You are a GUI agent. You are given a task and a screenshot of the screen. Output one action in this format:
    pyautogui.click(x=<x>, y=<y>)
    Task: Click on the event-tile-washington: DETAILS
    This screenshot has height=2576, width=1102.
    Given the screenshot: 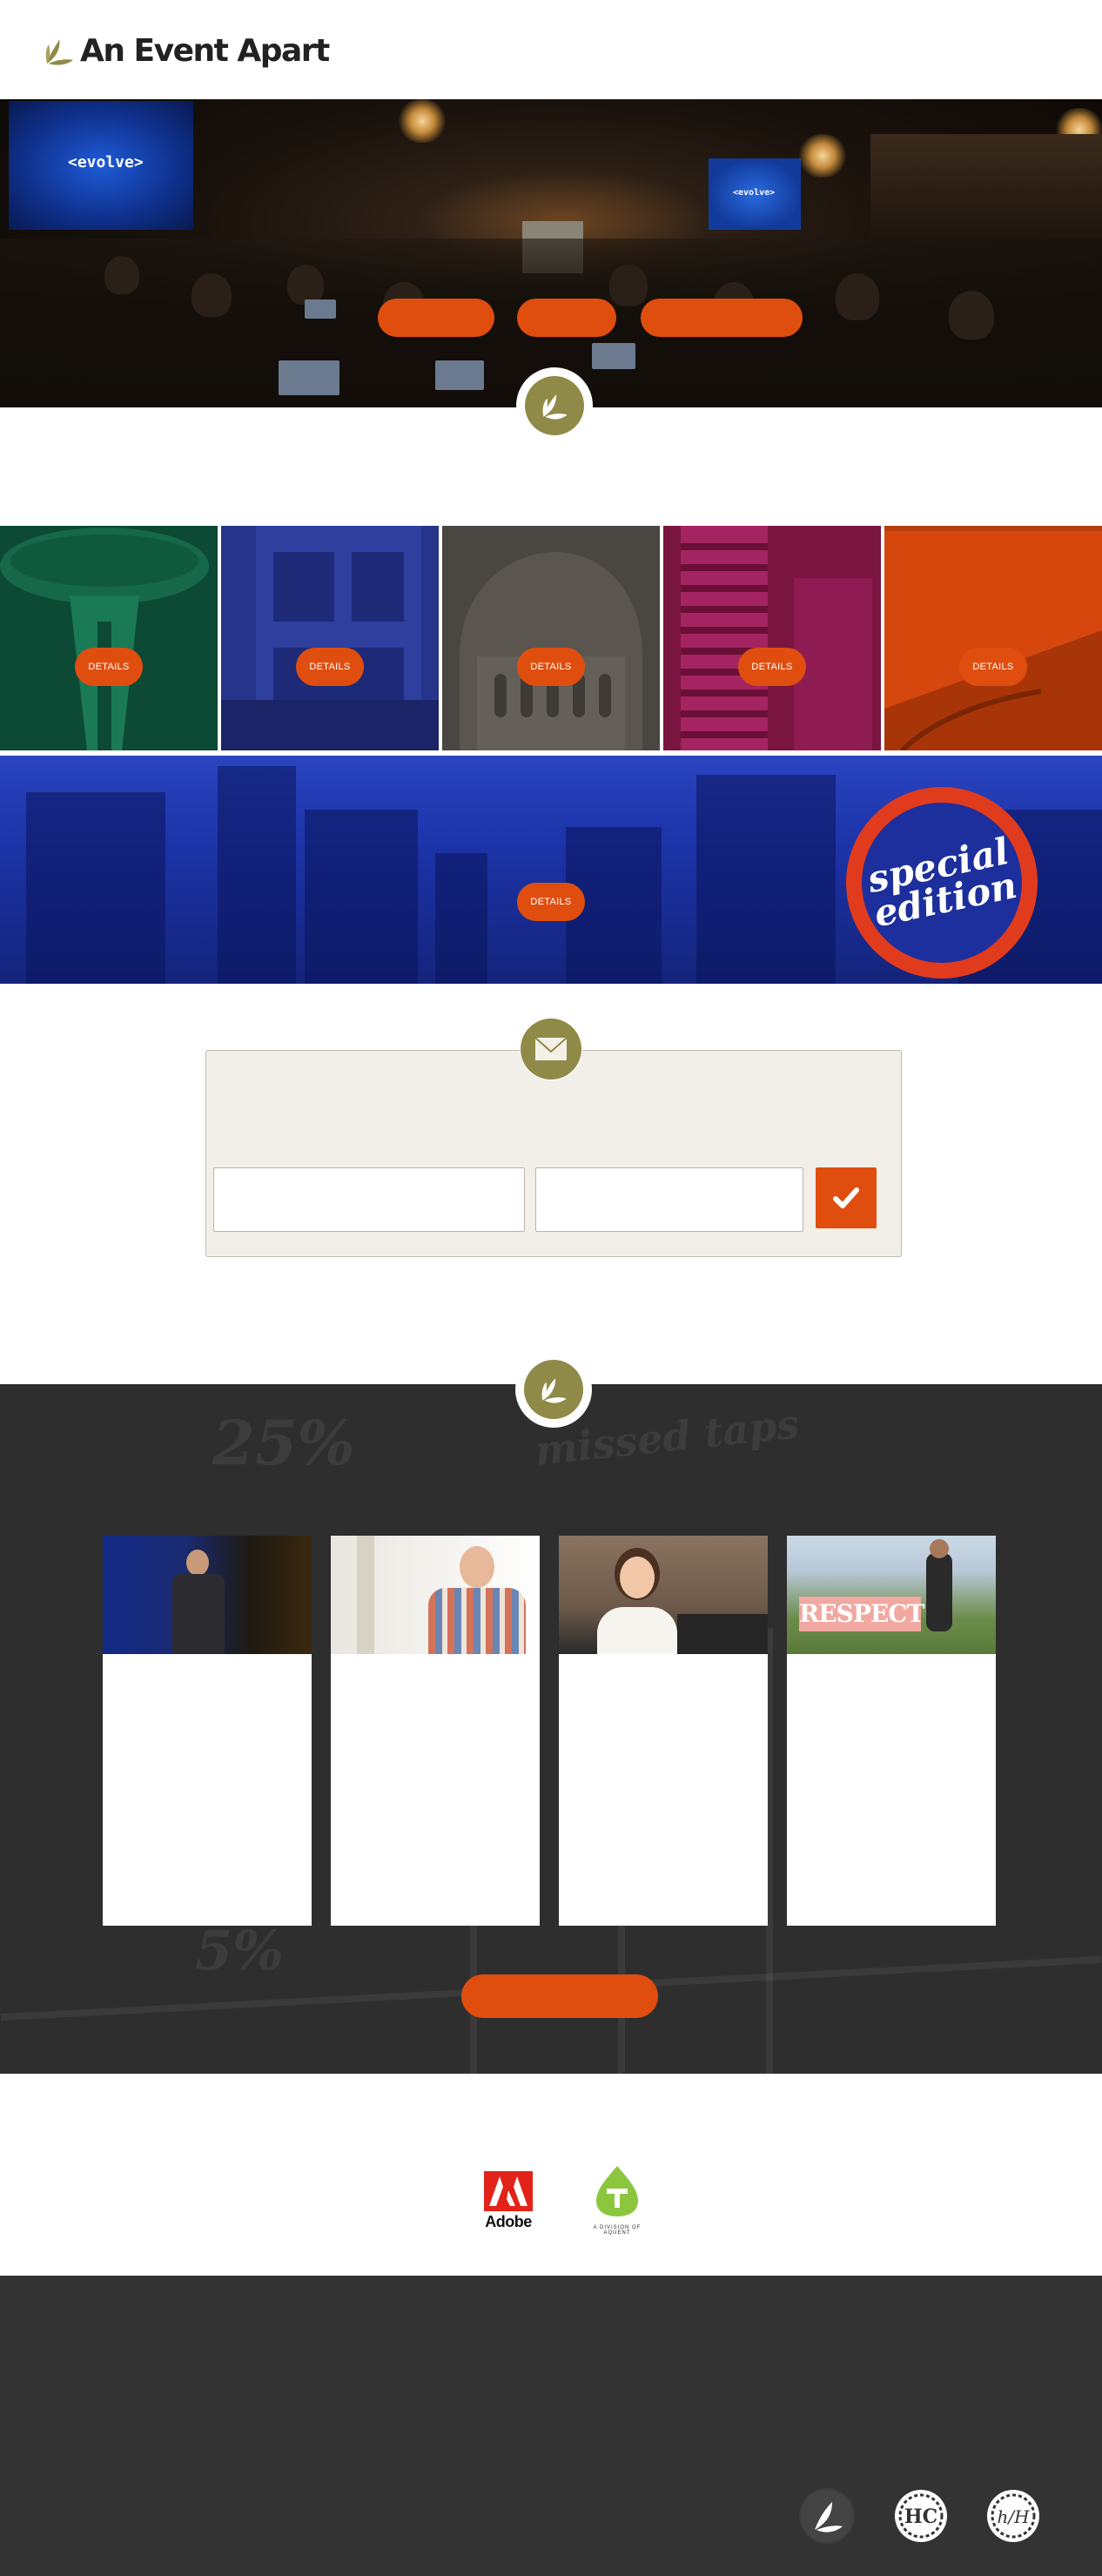 What is the action you would take?
    pyautogui.click(x=551, y=638)
    